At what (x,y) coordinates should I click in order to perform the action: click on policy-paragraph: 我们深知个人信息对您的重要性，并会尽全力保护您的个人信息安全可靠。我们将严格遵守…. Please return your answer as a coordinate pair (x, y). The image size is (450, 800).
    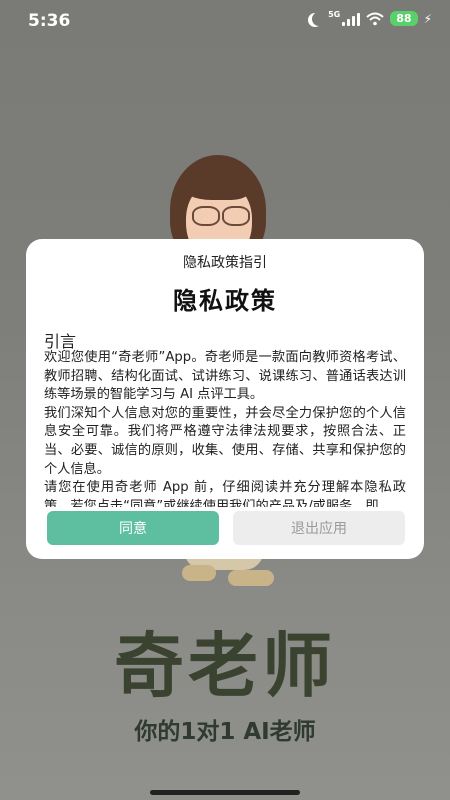
    Looking at the image, I should click on (225, 441).